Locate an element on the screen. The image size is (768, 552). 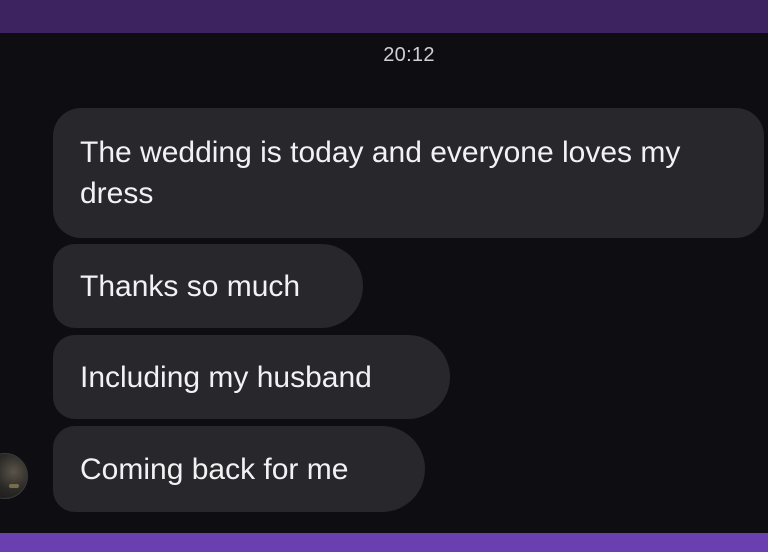
message-bubble: Coming back for me is located at coordinates (239, 469).